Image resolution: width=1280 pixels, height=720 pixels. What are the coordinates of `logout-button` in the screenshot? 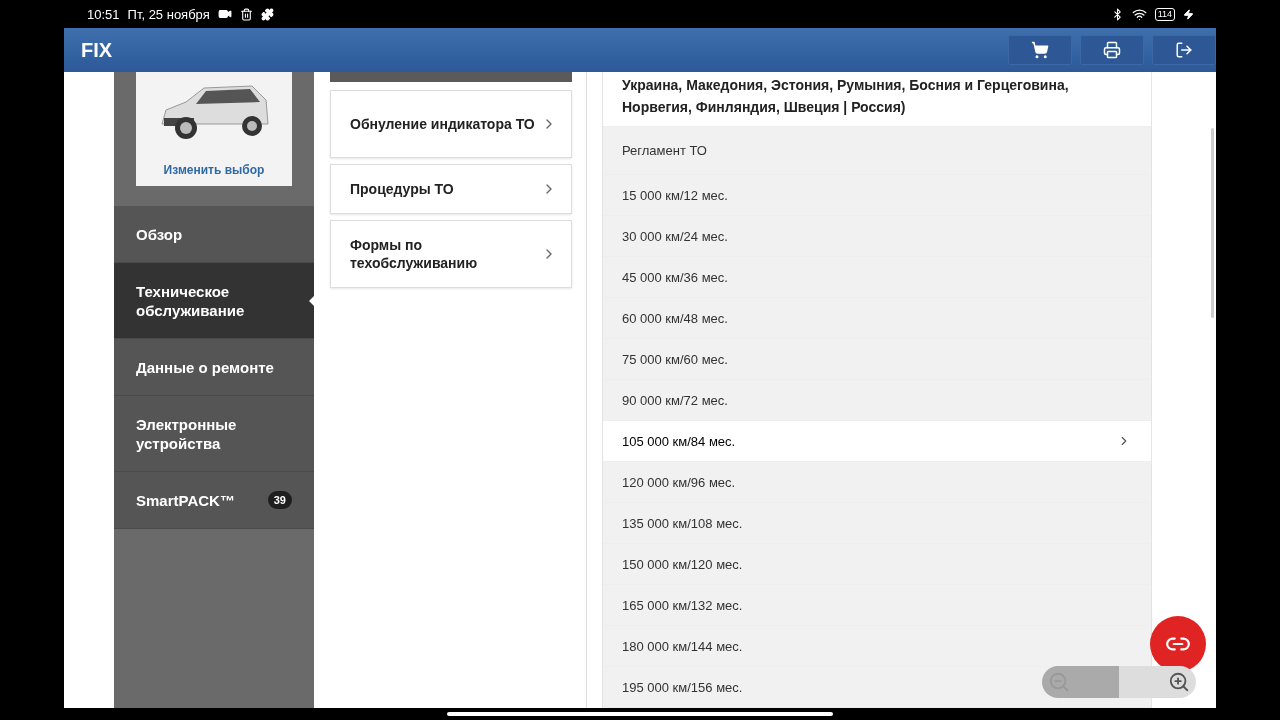 It's located at (1184, 50).